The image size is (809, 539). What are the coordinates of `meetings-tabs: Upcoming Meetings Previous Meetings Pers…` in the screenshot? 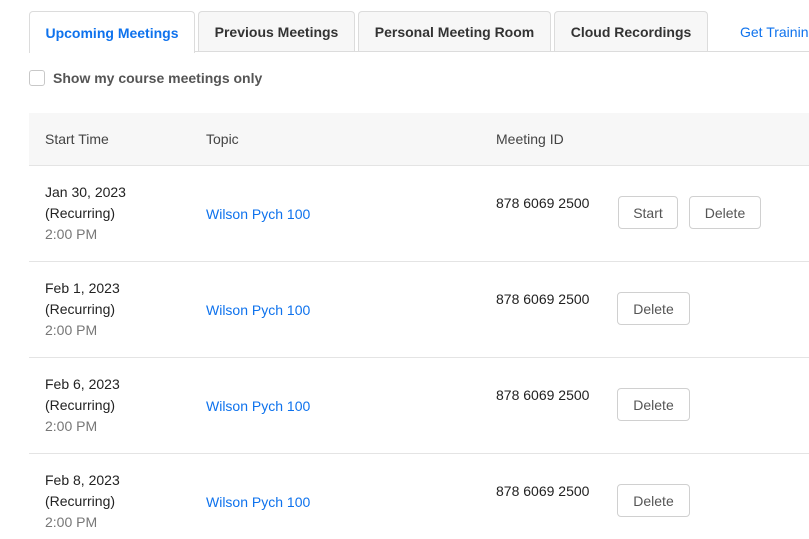 It's located at (404, 26).